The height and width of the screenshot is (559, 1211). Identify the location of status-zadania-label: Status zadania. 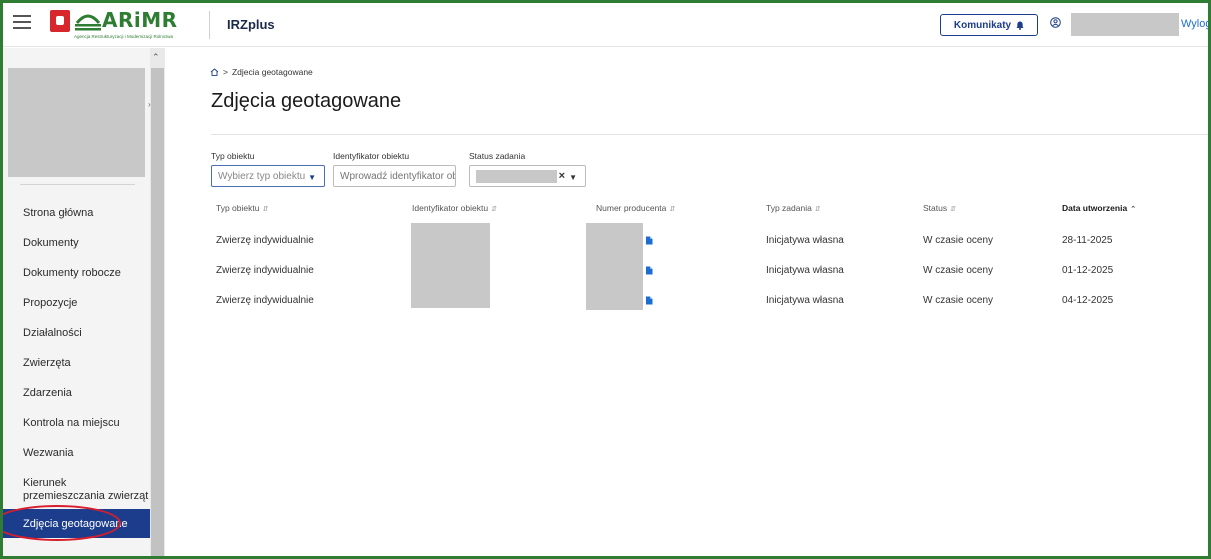
(497, 156).